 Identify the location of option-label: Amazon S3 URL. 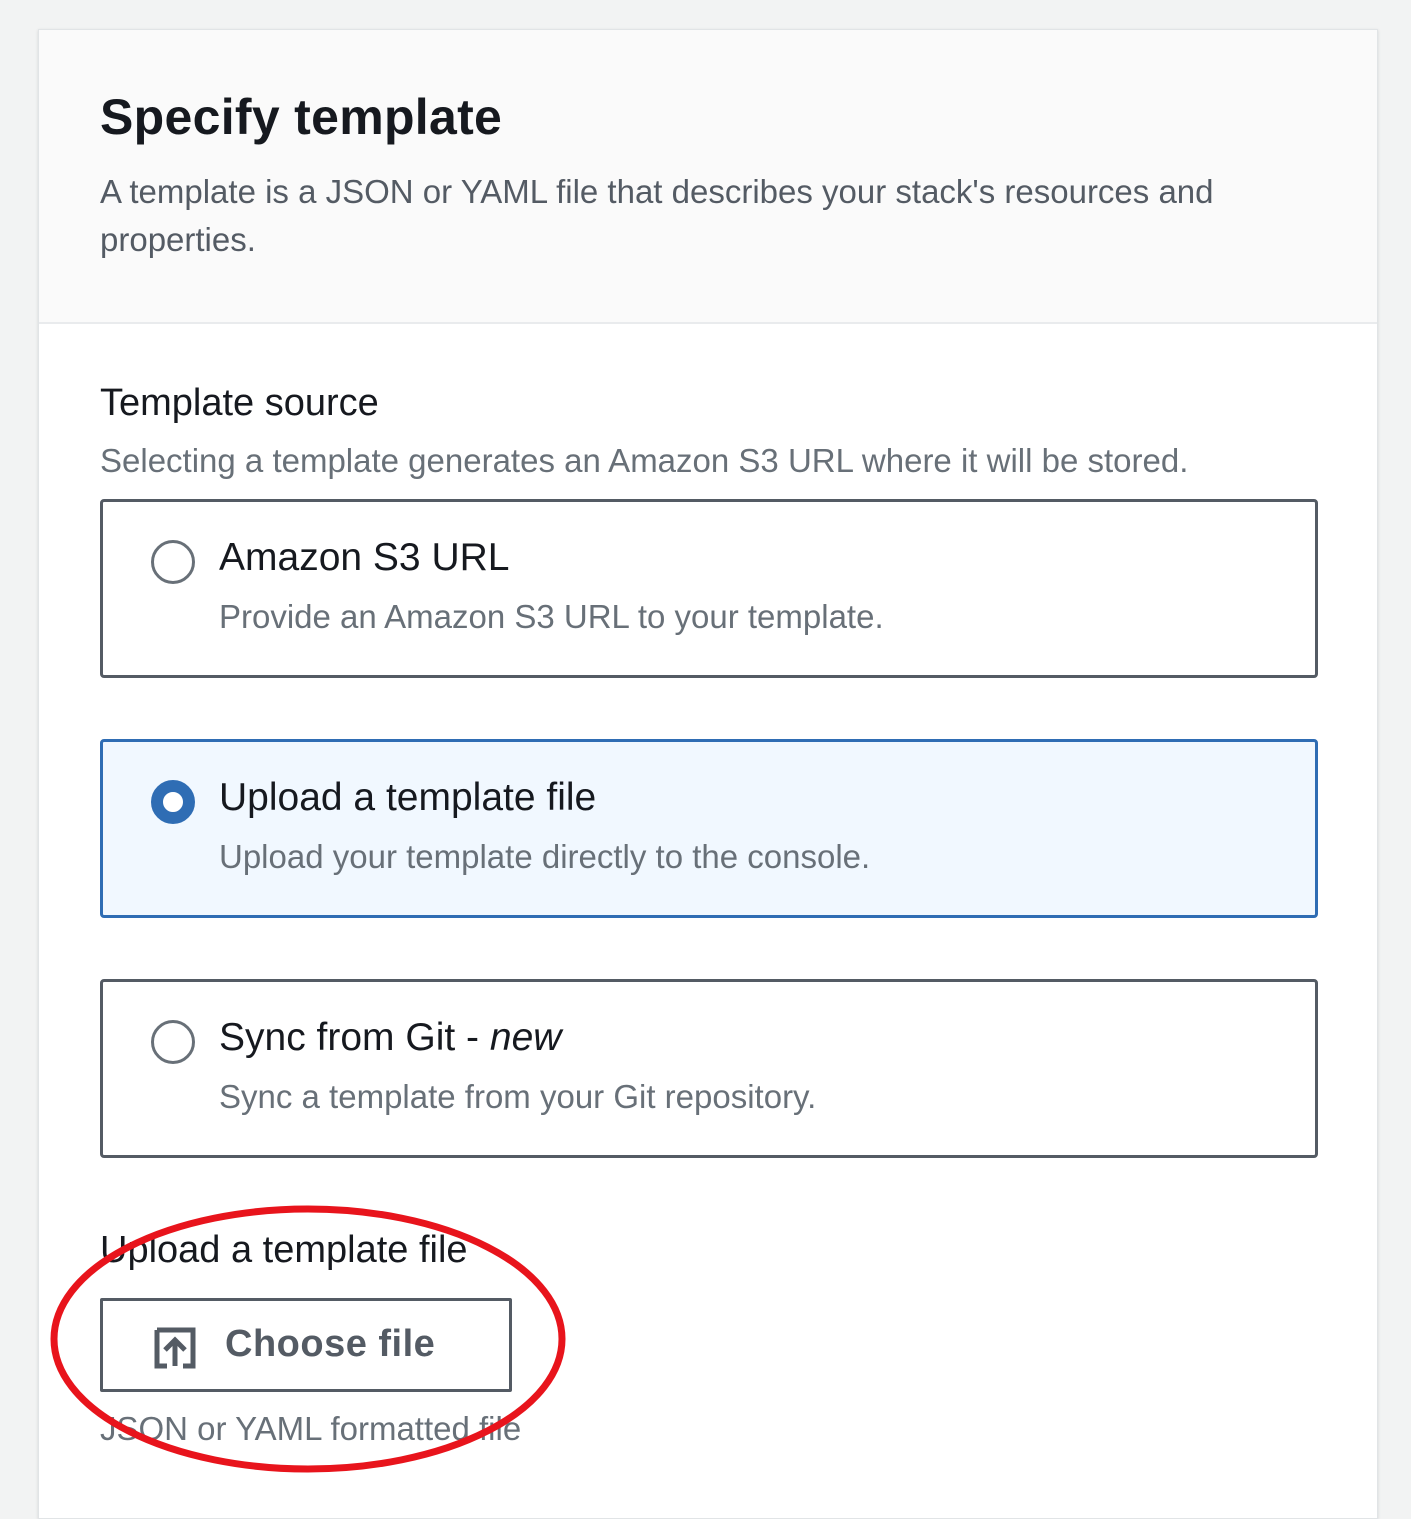
(364, 557).